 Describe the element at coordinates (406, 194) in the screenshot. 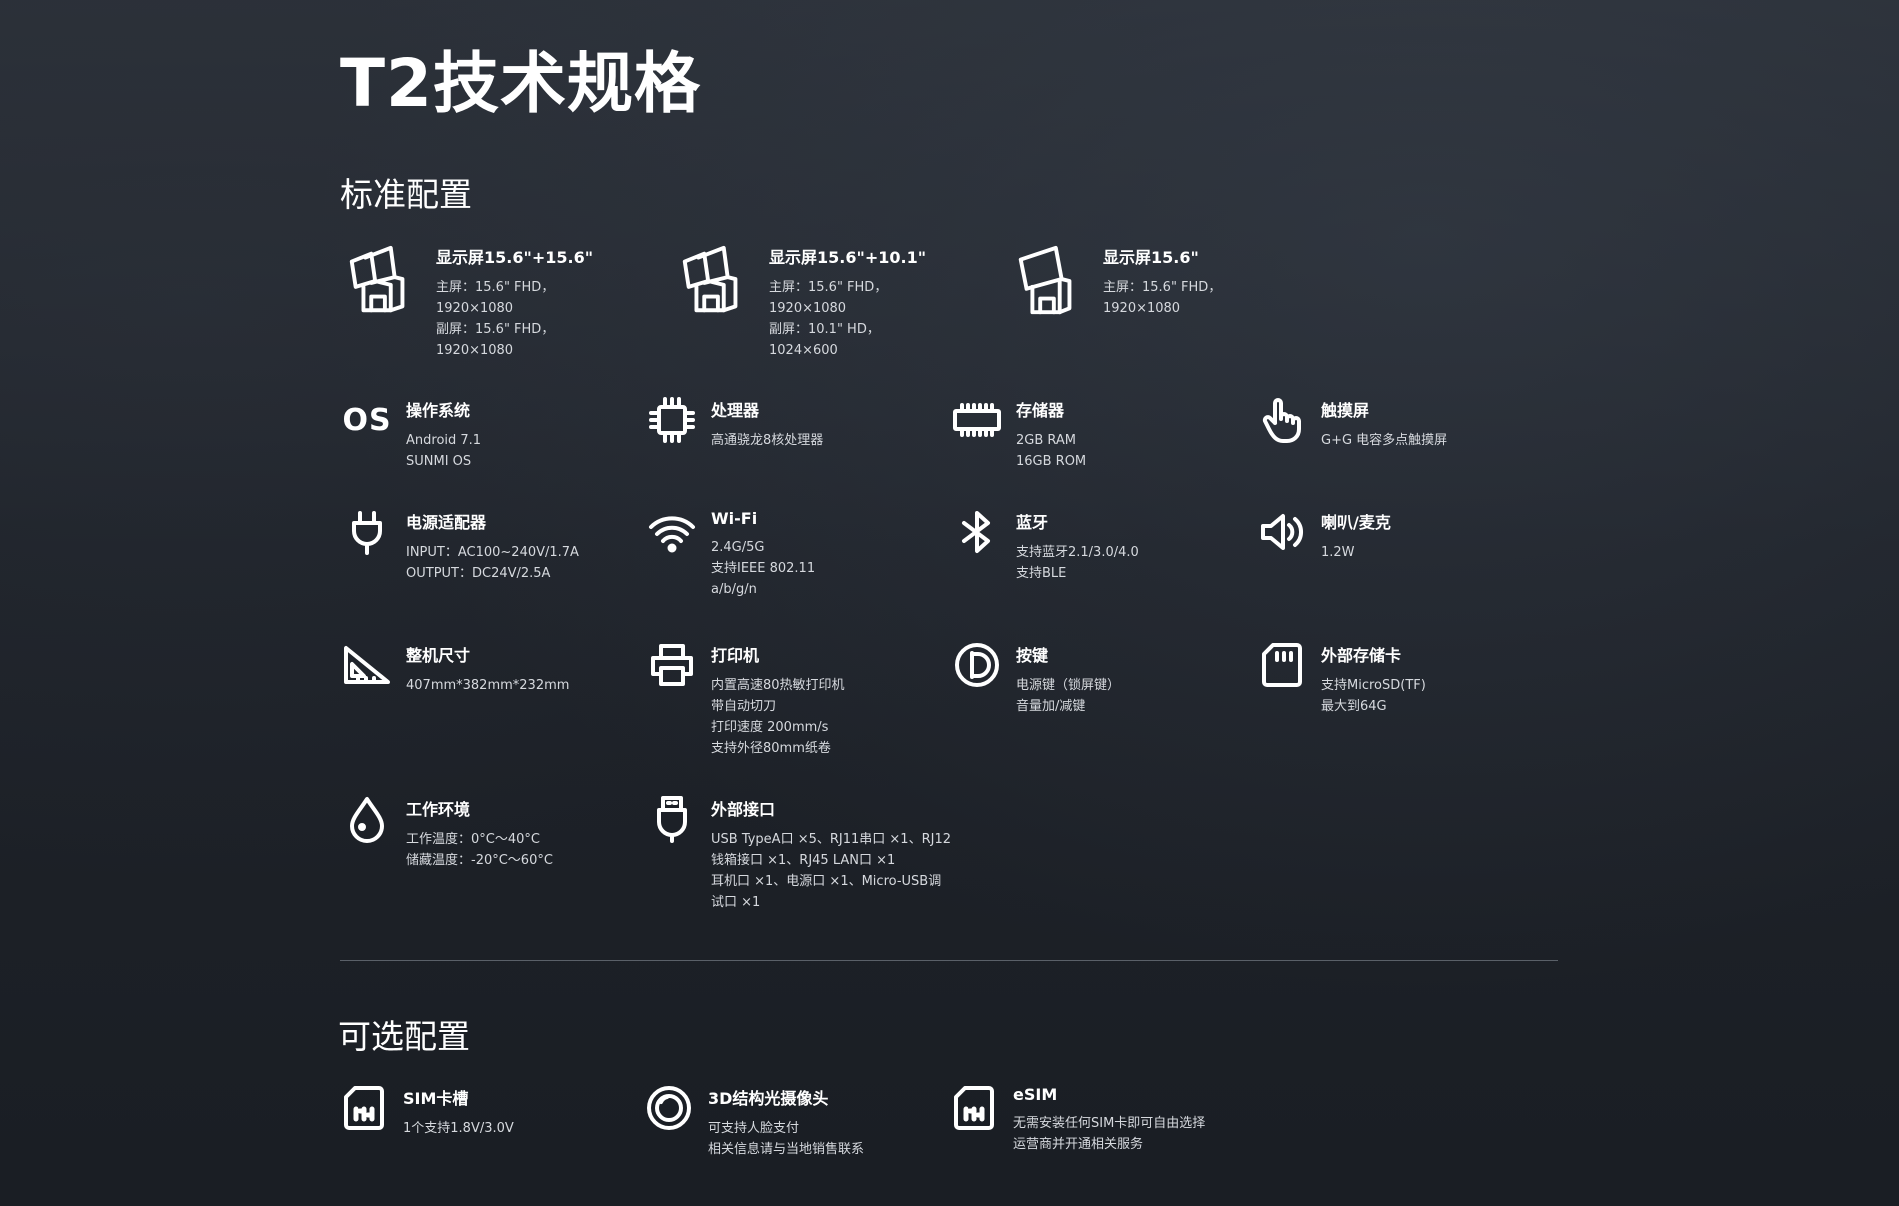

I see `standard-config-title: 标准配置` at that location.